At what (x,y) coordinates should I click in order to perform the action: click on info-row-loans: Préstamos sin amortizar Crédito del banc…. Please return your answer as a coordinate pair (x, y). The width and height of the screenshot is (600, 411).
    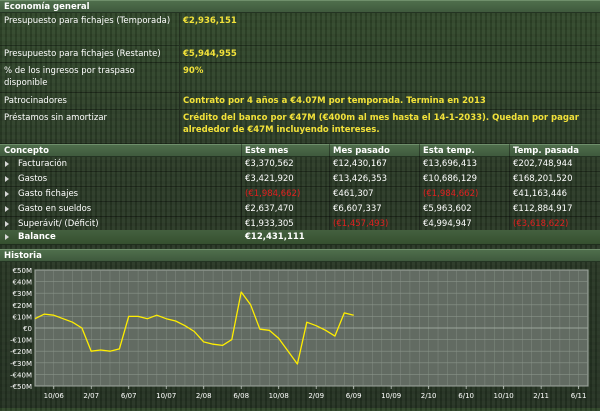
    Looking at the image, I should click on (300, 127).